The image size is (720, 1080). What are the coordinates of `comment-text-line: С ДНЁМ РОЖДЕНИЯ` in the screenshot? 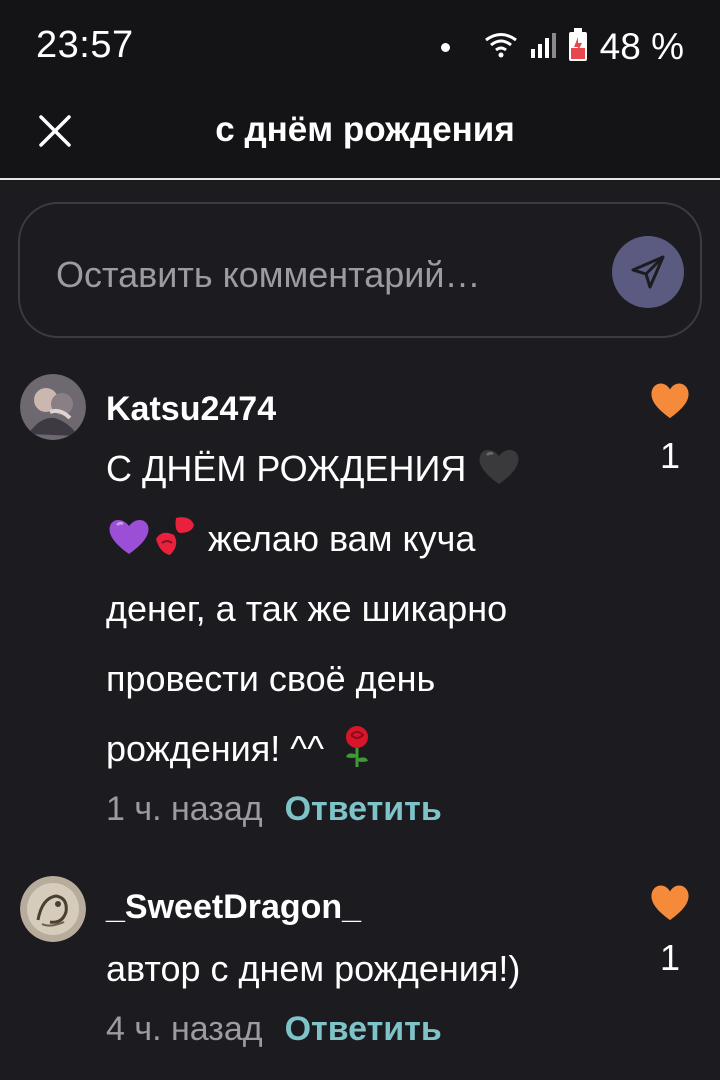 It's located at (366, 469).